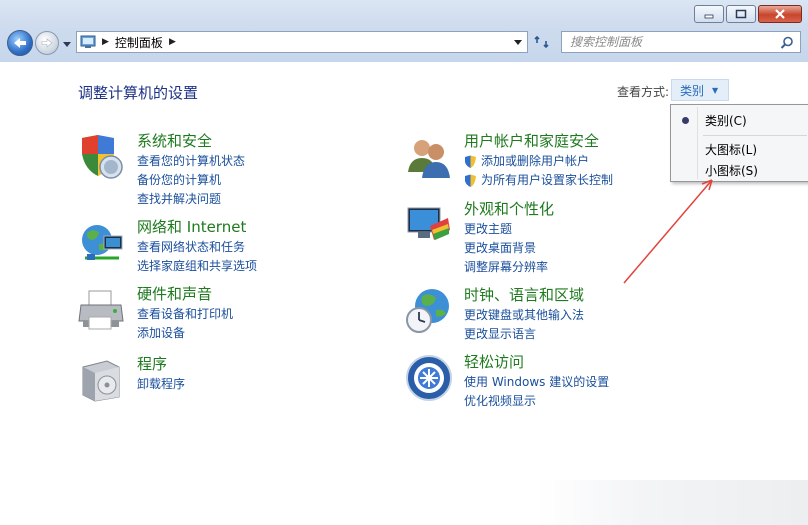  Describe the element at coordinates (161, 364) in the screenshot. I see `category-title: 程序` at that location.